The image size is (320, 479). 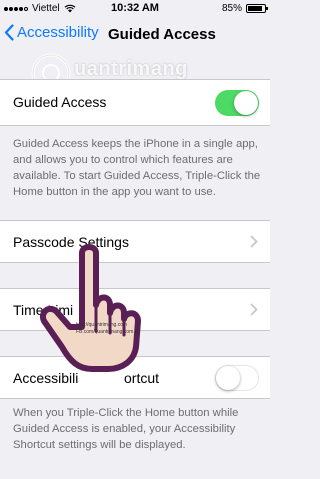 I want to click on back-label: Accessibility, so click(x=58, y=32).